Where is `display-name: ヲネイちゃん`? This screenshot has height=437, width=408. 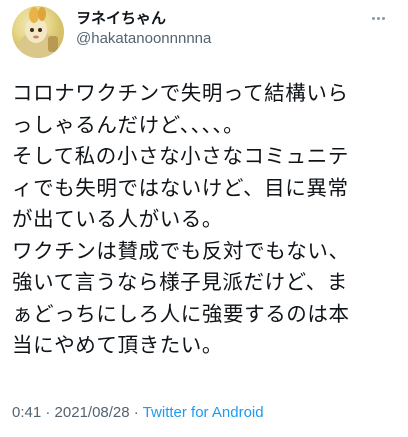 display-name: ヲネイちゃん is located at coordinates (143, 18).